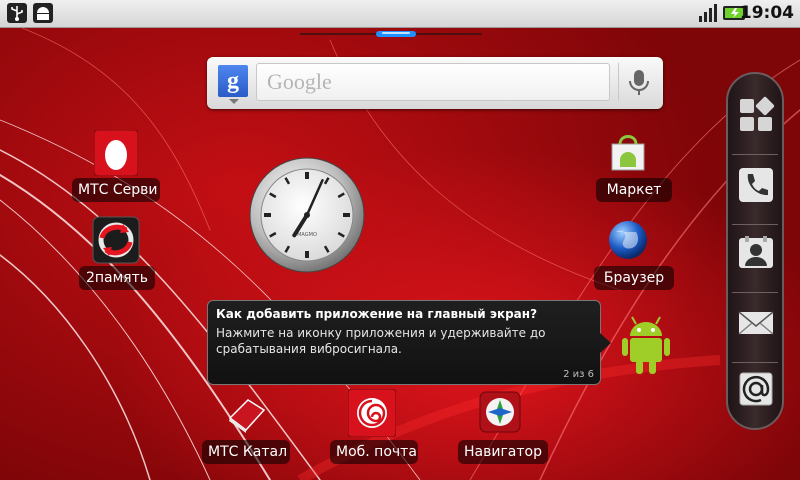 This screenshot has width=800, height=480. What do you see at coordinates (503, 452) in the screenshot?
I see `app-label: Навигатор` at bounding box center [503, 452].